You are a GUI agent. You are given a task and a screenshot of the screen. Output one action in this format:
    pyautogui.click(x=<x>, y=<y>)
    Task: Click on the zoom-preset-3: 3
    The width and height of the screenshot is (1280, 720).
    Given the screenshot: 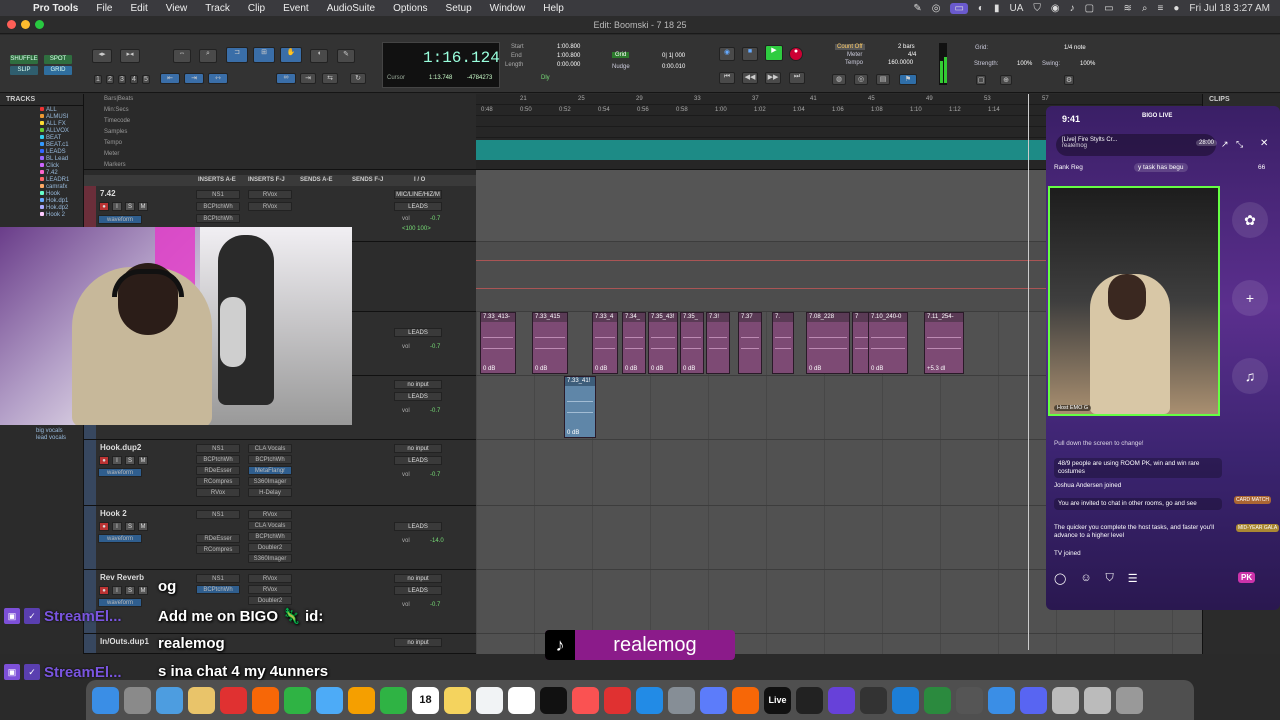 What is the action you would take?
    pyautogui.click(x=122, y=79)
    